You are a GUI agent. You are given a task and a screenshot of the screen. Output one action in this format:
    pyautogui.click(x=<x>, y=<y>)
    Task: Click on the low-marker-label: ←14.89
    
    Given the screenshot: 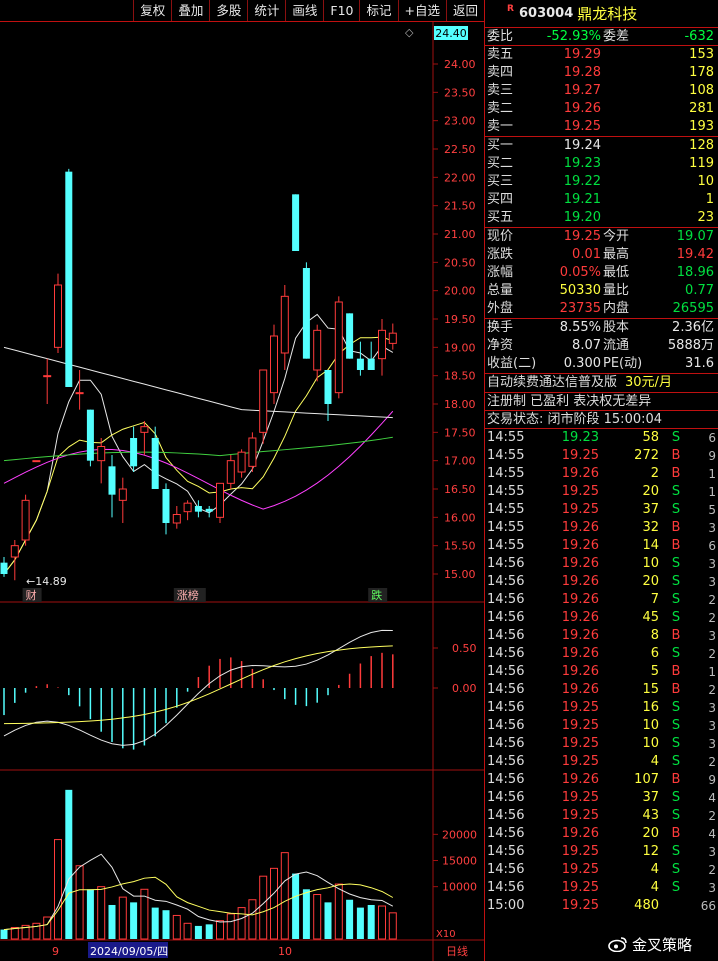 What is the action you would take?
    pyautogui.click(x=46, y=581)
    